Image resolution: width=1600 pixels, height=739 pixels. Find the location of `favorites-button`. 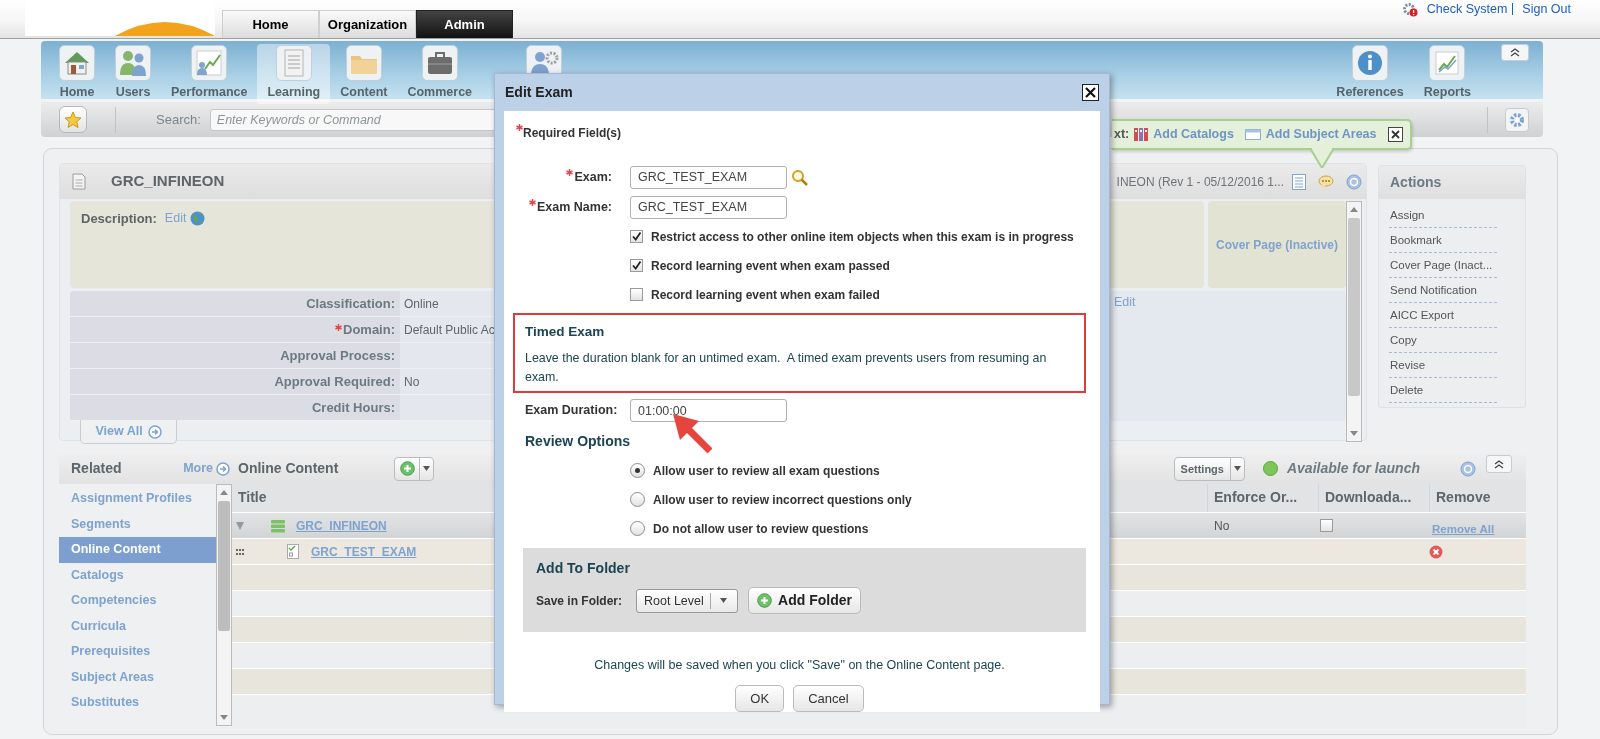

favorites-button is located at coordinates (73, 119).